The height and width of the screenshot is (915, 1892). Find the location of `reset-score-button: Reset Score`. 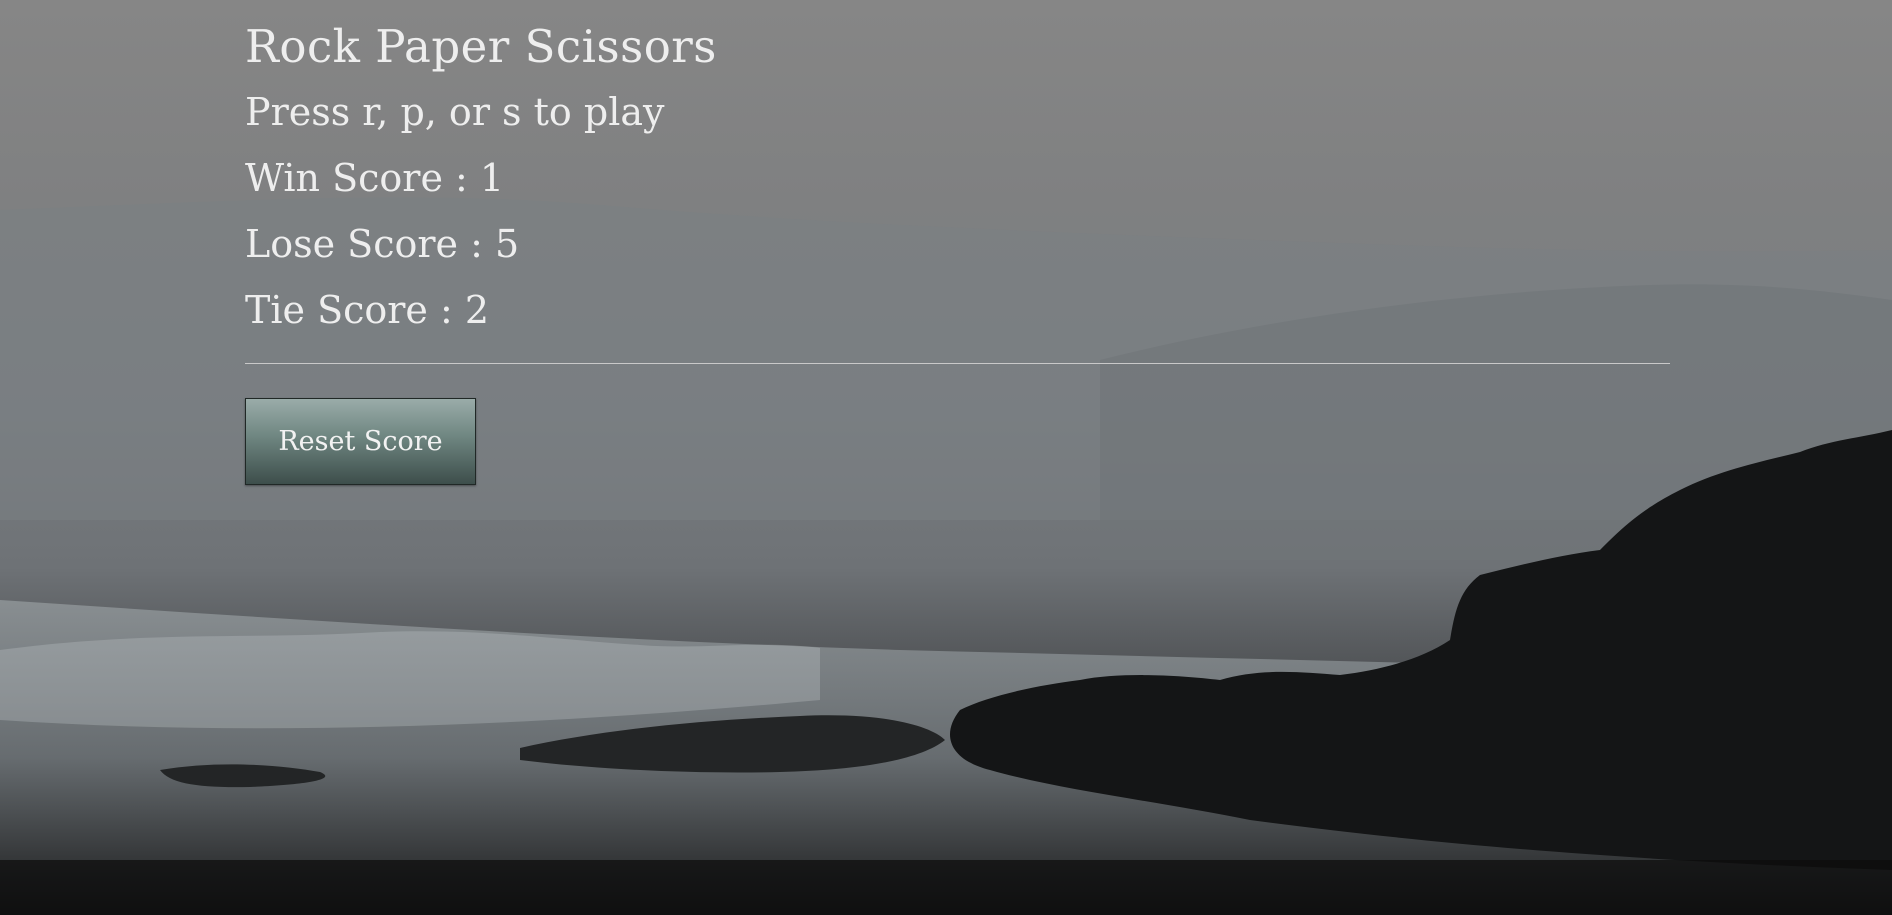

reset-score-button: Reset Score is located at coordinates (360, 441).